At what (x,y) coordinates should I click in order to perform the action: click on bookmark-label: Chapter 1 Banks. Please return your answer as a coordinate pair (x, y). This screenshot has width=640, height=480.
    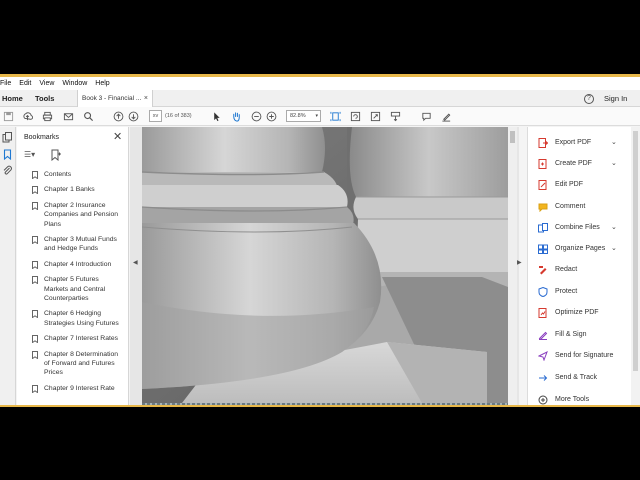
    Looking at the image, I should click on (69, 190).